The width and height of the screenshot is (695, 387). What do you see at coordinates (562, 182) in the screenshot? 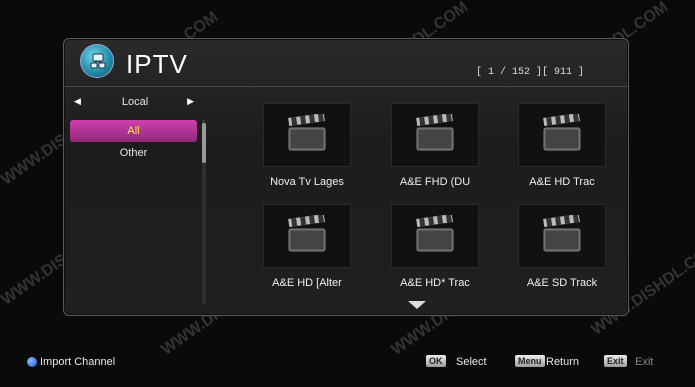
I see `channel-label: A&E HD Trac` at bounding box center [562, 182].